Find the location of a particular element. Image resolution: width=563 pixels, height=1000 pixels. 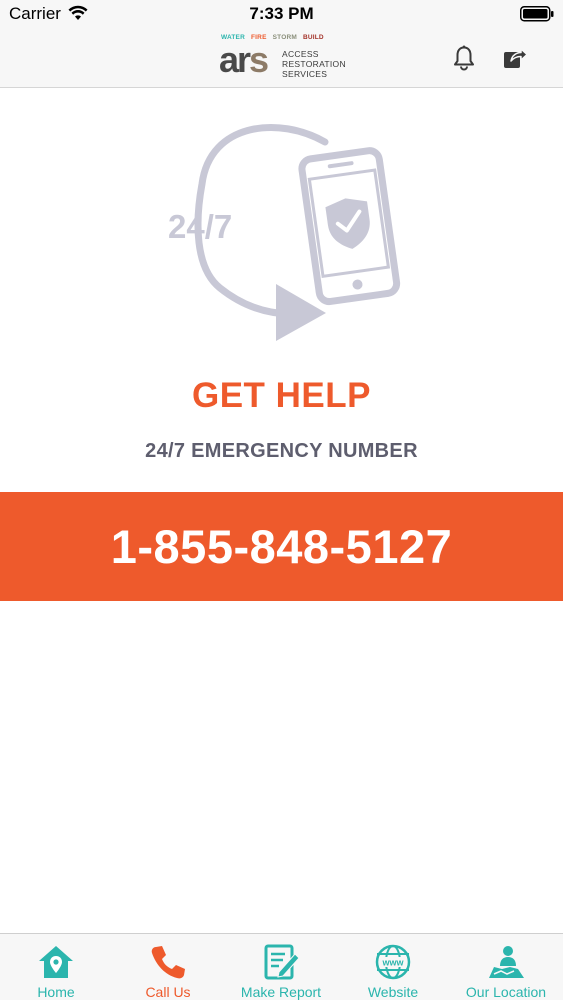

tab-make-report: Make Report is located at coordinates (281, 967).